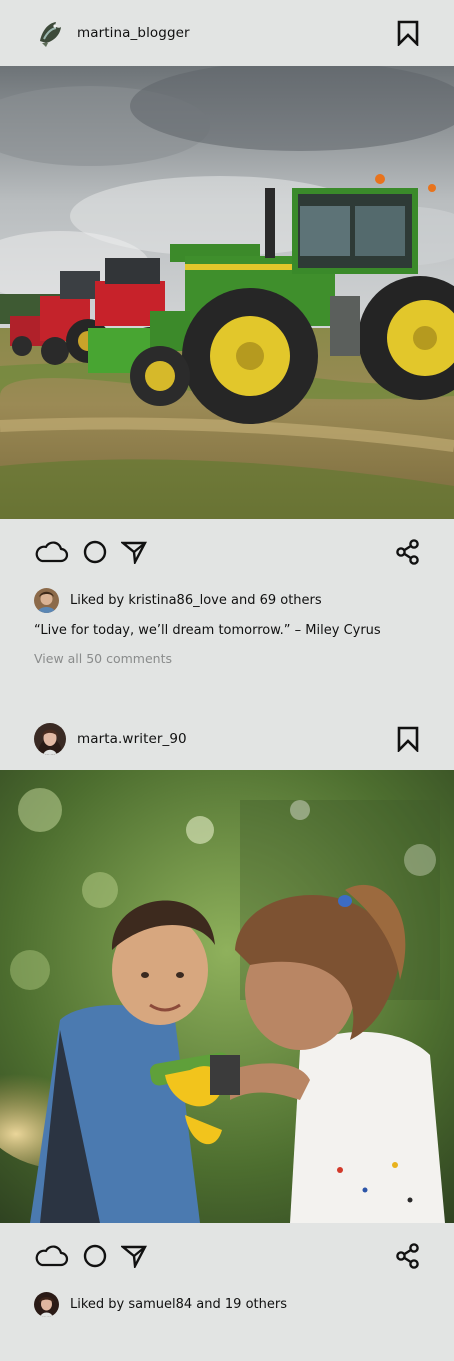  What do you see at coordinates (227, 738) in the screenshot?
I see `post-header: marta.writer_90` at bounding box center [227, 738].